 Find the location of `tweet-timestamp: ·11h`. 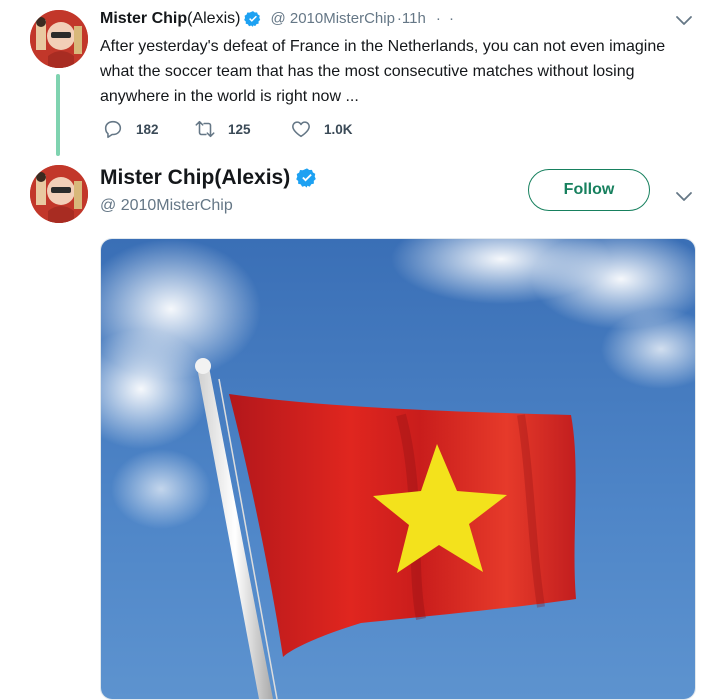

tweet-timestamp: ·11h is located at coordinates (411, 19).